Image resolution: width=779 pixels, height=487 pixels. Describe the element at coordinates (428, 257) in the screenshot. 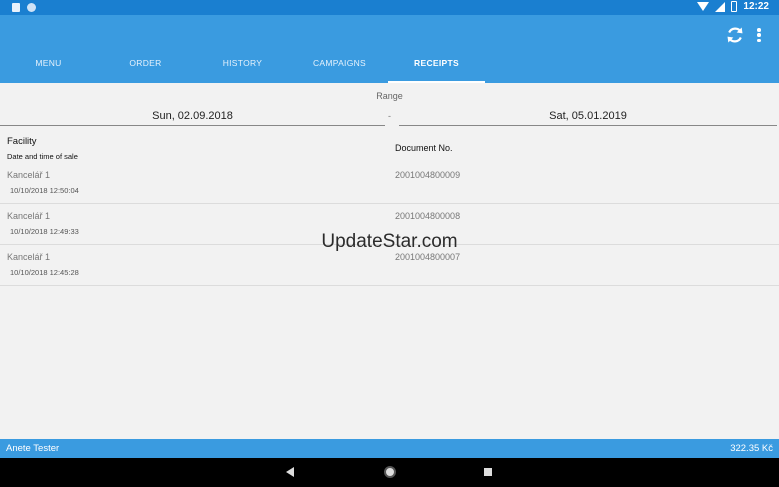

I see `row-document-no: 2001004800007` at that location.